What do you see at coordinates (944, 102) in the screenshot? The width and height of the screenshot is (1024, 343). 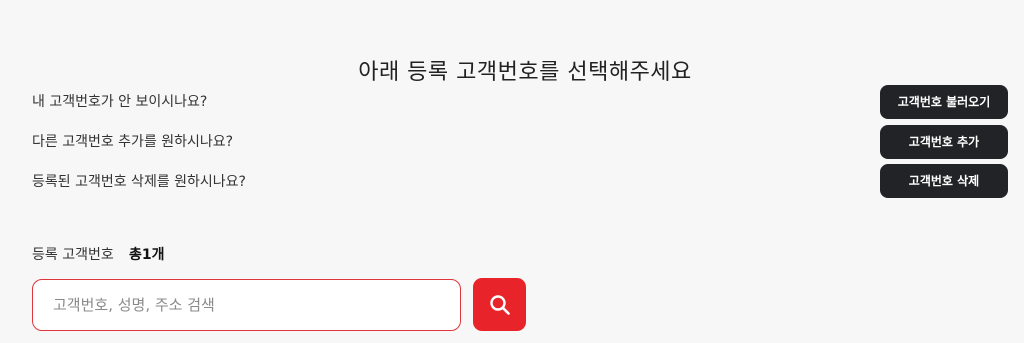 I see `load-customer-number-button: 고객번호 불러오기` at bounding box center [944, 102].